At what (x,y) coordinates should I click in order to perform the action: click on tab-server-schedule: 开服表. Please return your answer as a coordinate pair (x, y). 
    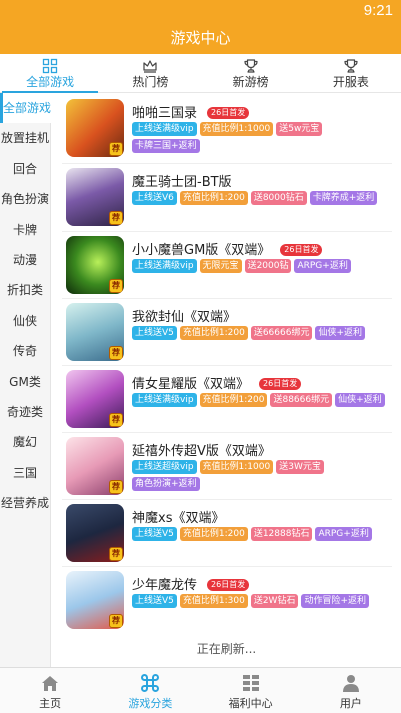
    Looking at the image, I should click on (351, 73).